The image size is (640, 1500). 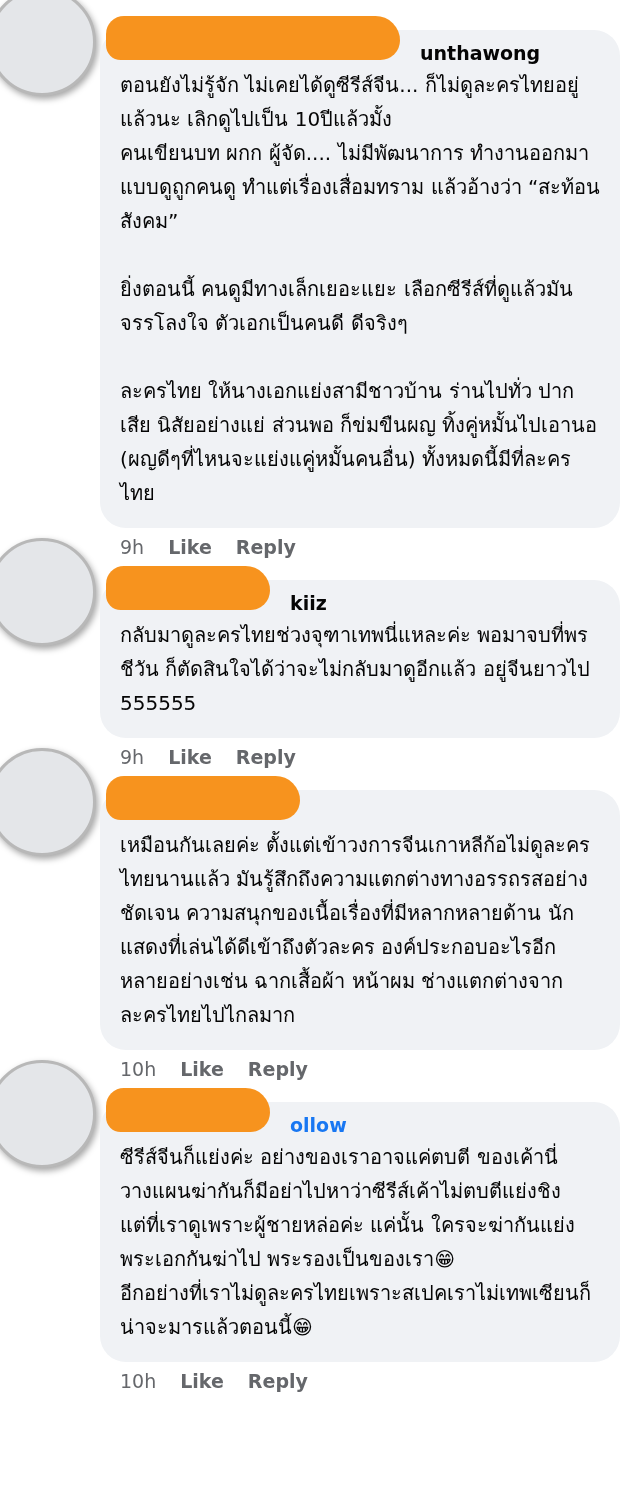 I want to click on author-name: kiiz, so click(x=308, y=603).